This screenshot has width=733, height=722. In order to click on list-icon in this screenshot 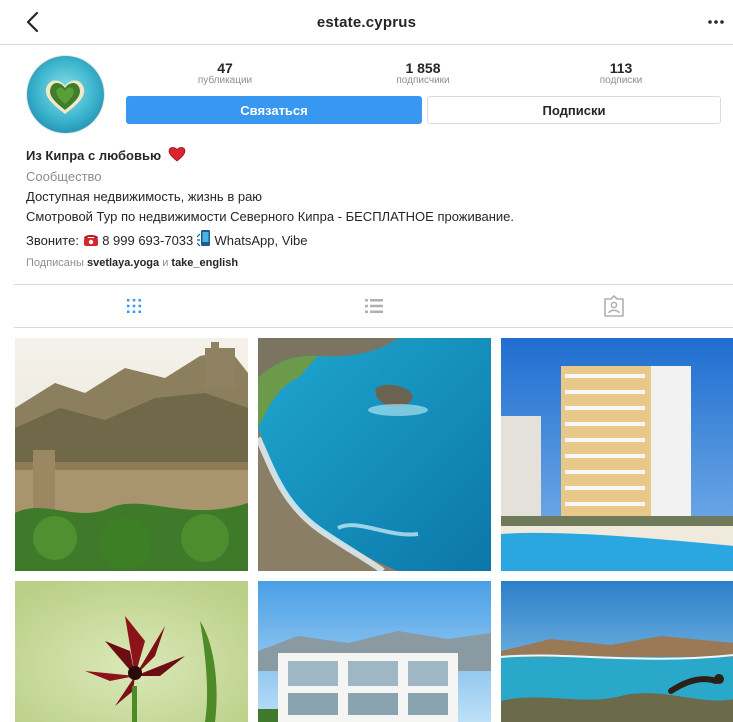, I will do `click(374, 306)`.